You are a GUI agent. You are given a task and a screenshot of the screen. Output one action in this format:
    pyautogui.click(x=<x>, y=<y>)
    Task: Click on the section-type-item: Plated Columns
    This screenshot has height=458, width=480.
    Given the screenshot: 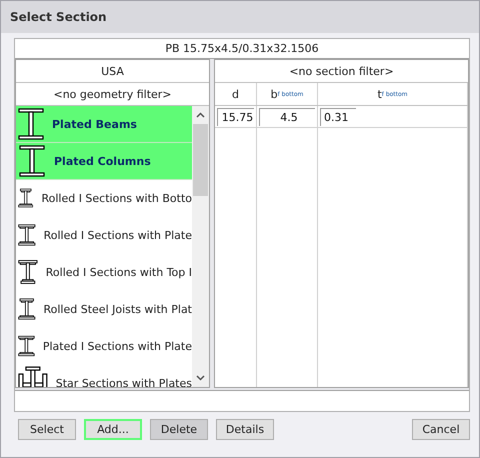 What is the action you would take?
    pyautogui.click(x=104, y=161)
    